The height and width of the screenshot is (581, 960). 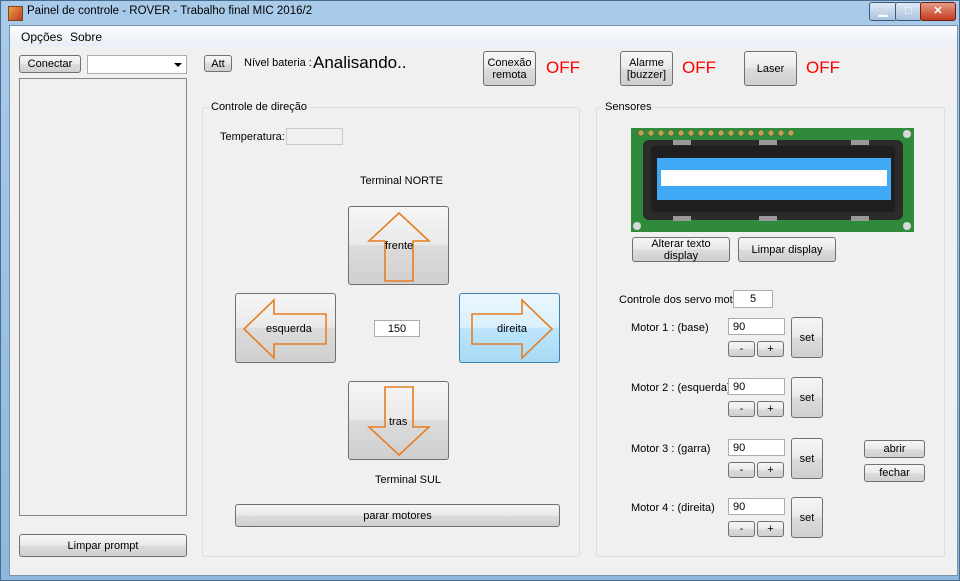 What do you see at coordinates (670, 328) in the screenshot?
I see `motor-1-label: Motor 1 : (base)` at bounding box center [670, 328].